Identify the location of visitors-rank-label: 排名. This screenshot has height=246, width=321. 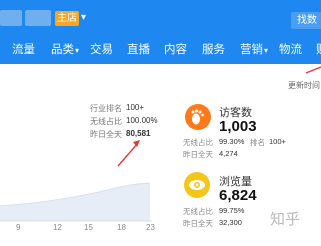
(257, 142).